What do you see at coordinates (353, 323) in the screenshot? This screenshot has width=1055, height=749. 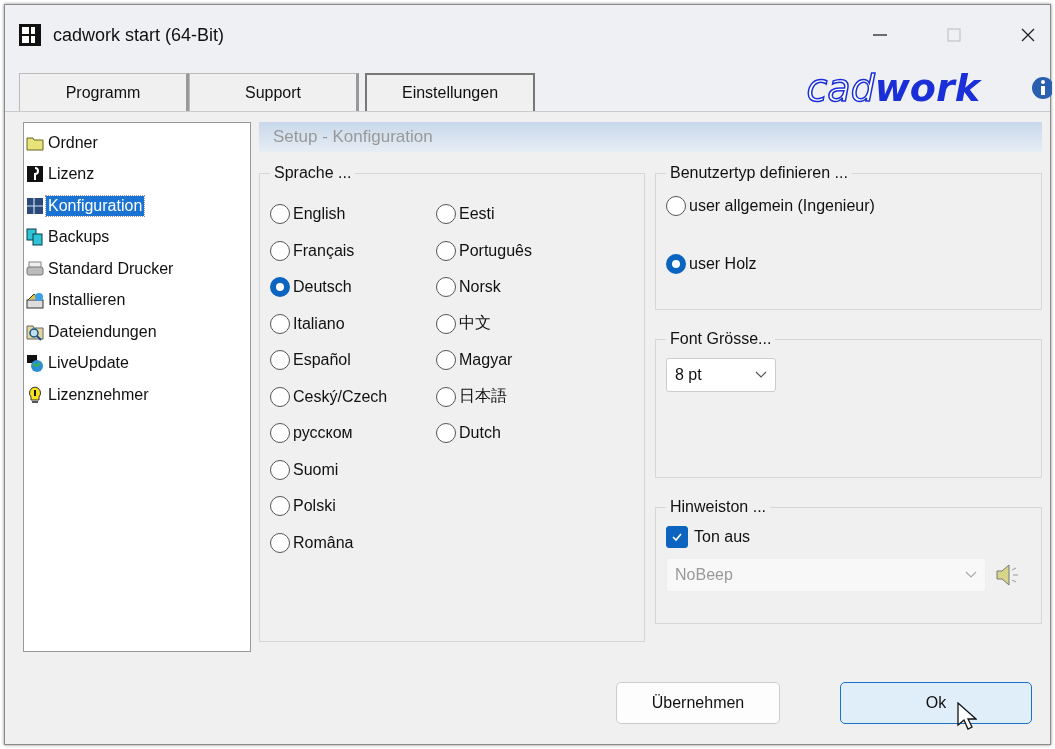 I see `radio-option: Italiano` at bounding box center [353, 323].